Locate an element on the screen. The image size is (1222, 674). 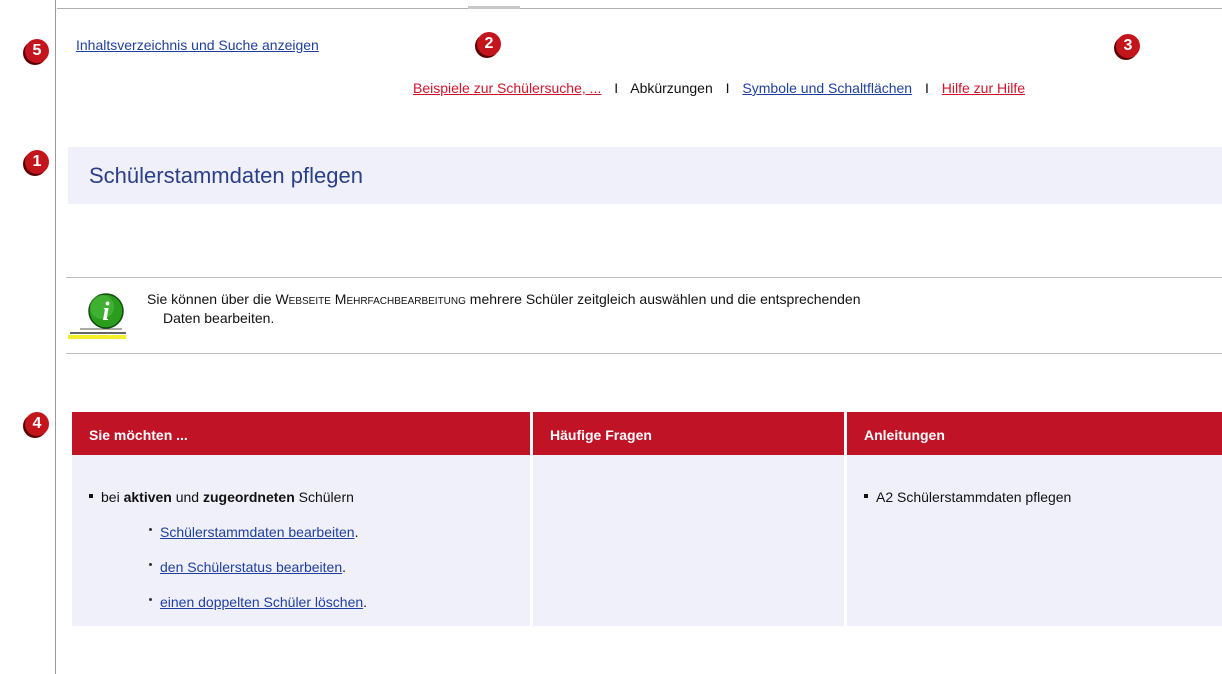
list-item: A2 Schülerstammdaten pflegen is located at coordinates (967, 497).